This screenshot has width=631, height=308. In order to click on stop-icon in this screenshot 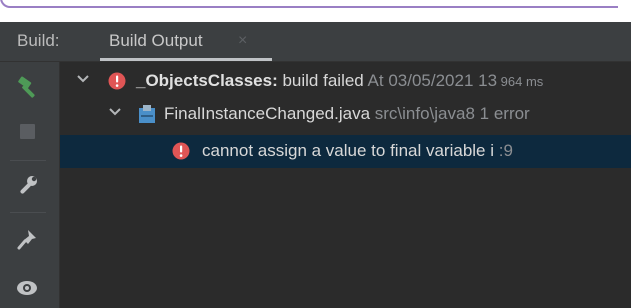, I will do `click(27, 131)`.